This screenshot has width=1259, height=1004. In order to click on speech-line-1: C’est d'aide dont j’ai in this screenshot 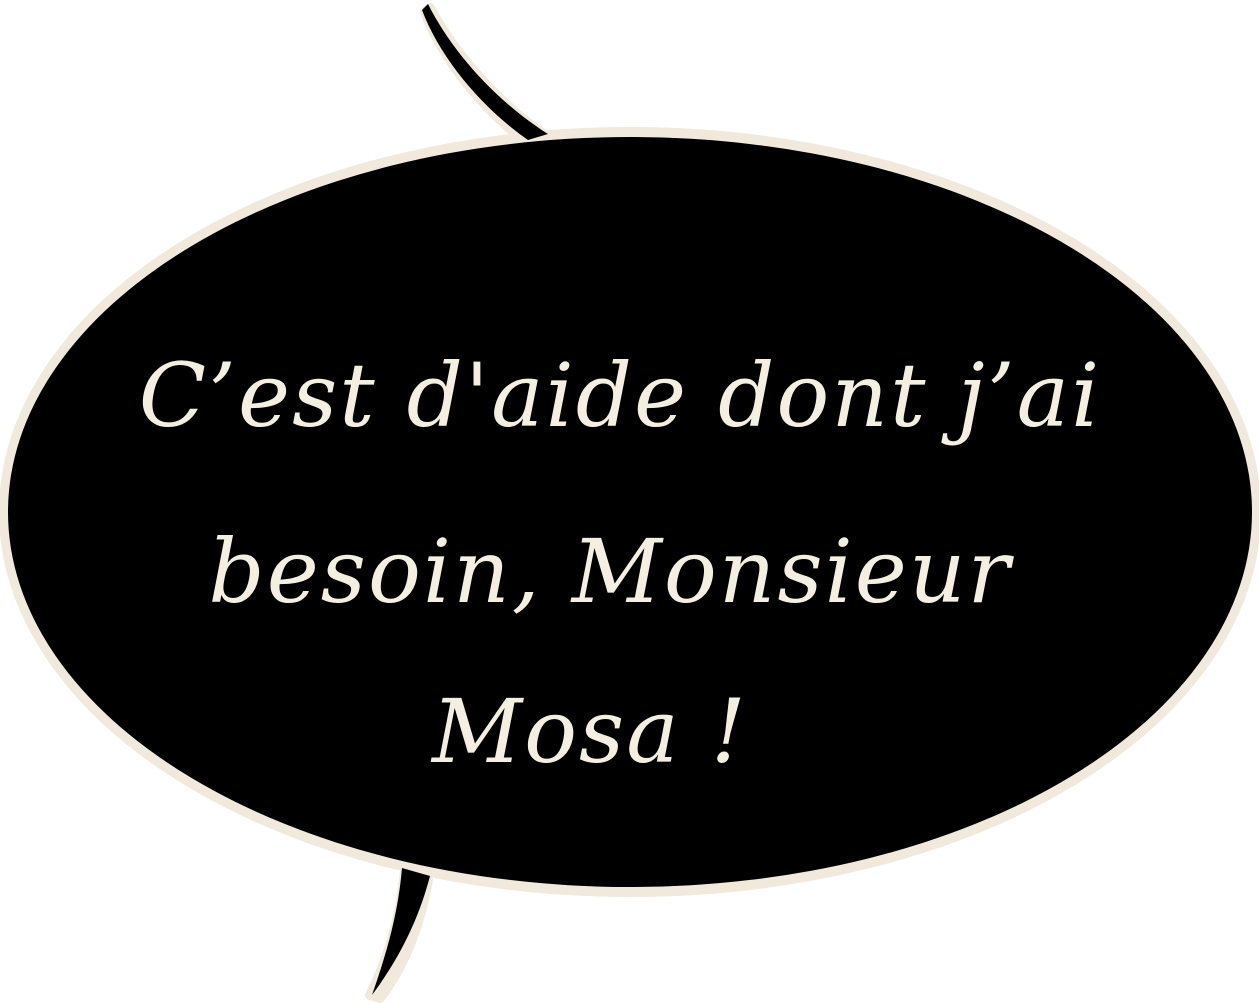, I will do `click(620, 395)`.